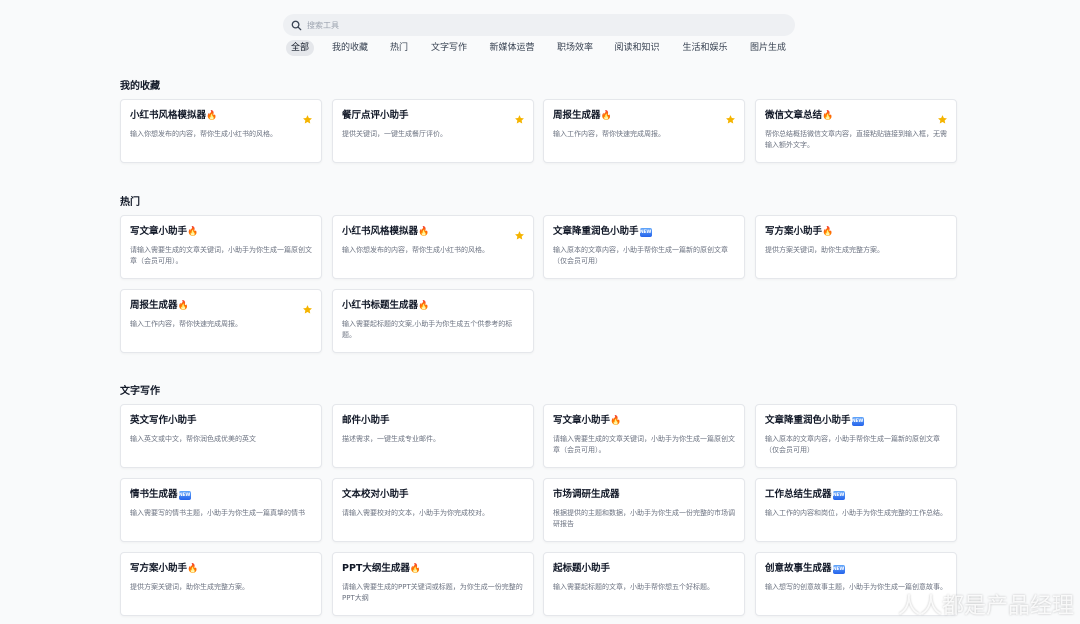 This screenshot has width=1080, height=624. Describe the element at coordinates (768, 48) in the screenshot. I see `tab-8: 图片生成` at that location.